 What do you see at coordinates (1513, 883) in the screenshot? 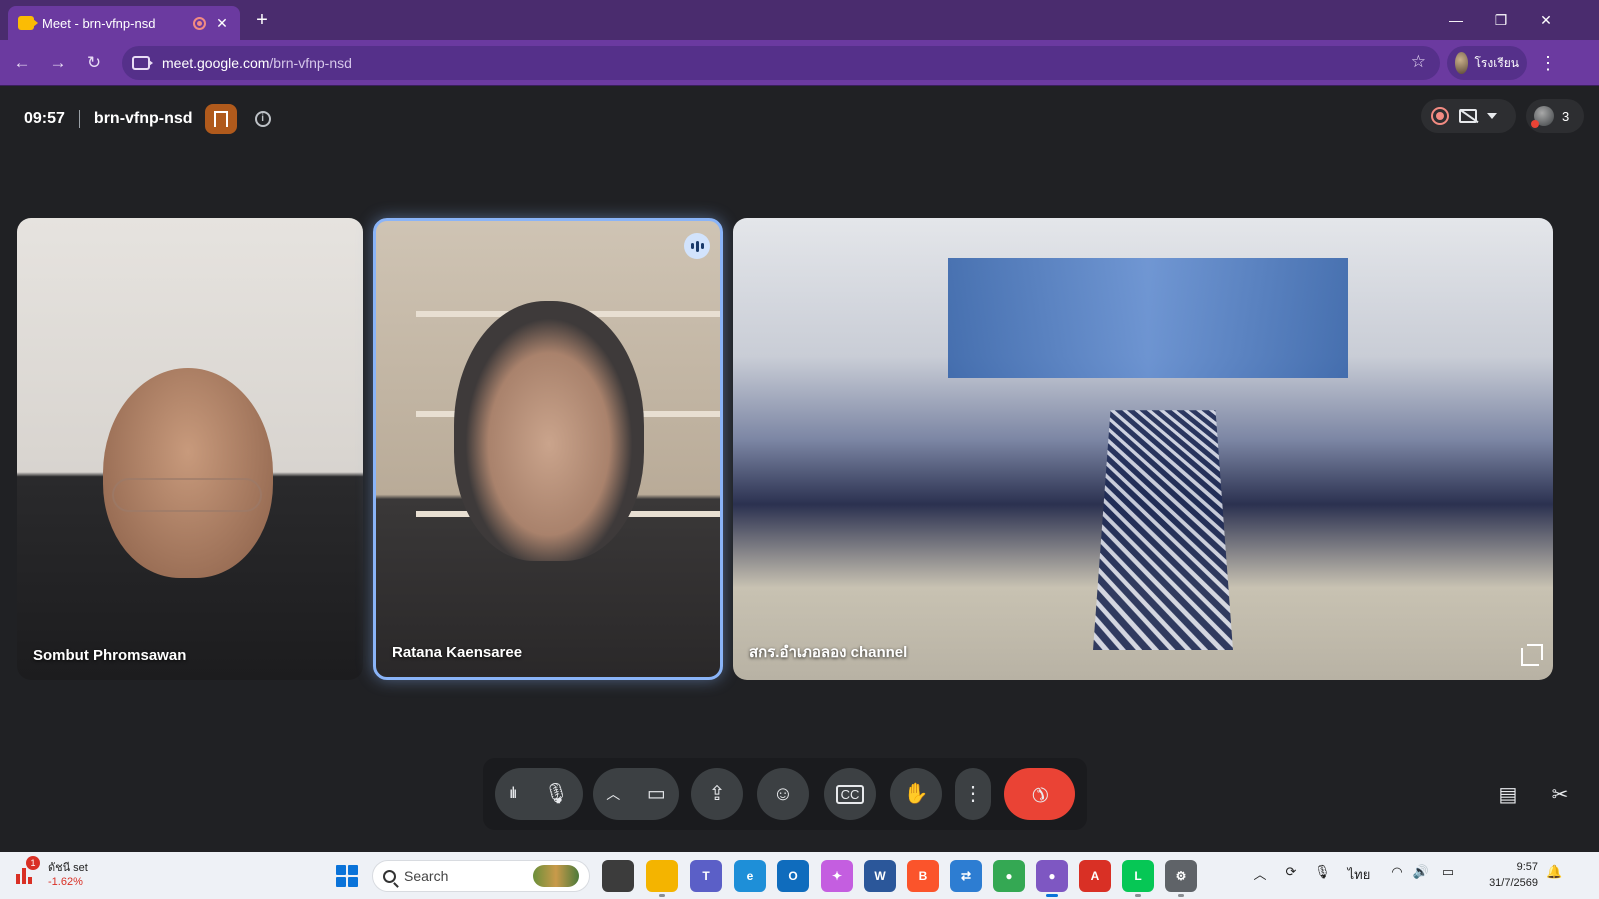
I see `clock-date: 31/7/2569` at bounding box center [1513, 883].